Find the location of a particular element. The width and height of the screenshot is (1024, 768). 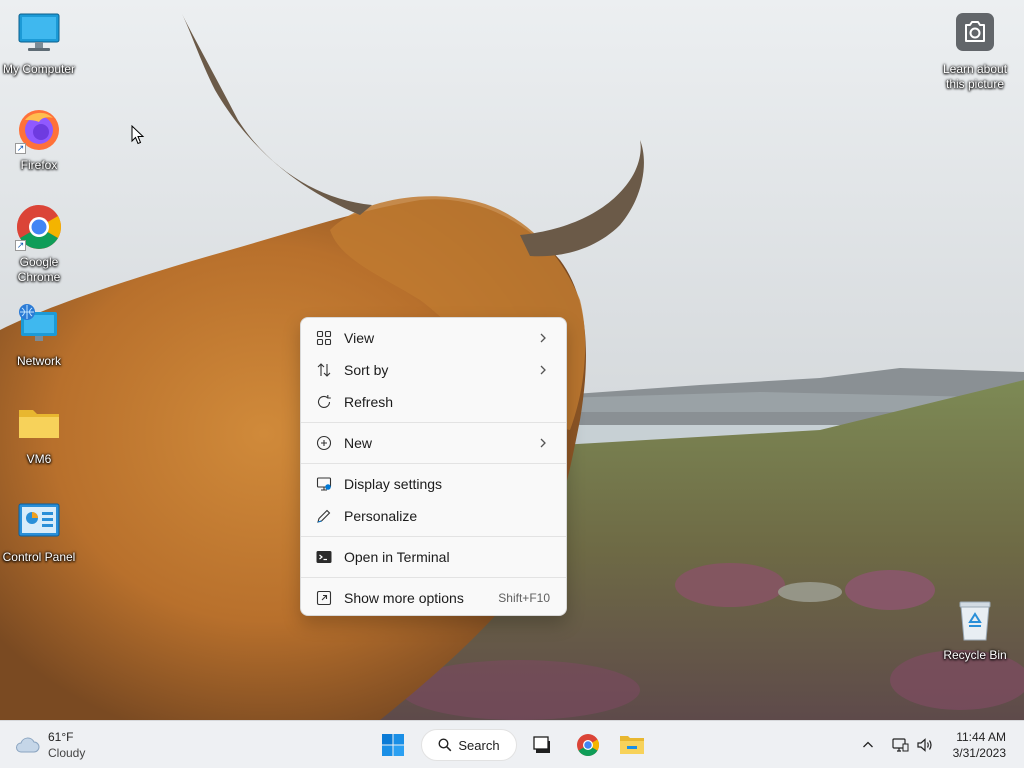

chrome-icon is located at coordinates (588, 745).